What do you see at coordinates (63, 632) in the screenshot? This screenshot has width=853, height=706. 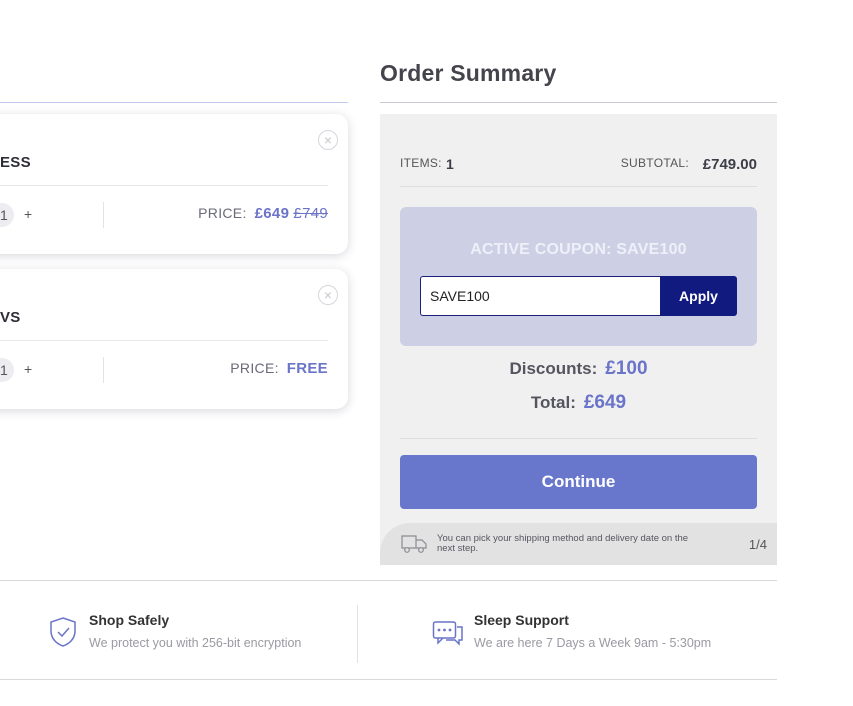 I see `shield-check-icon` at bounding box center [63, 632].